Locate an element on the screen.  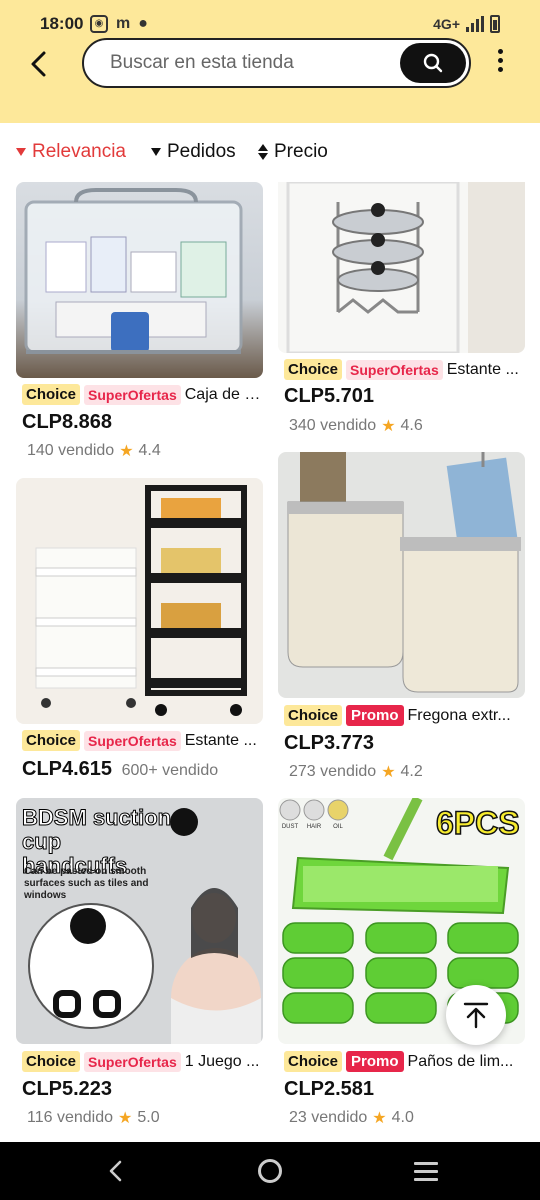
network-type: 4G+ is located at coordinates (446, 24).